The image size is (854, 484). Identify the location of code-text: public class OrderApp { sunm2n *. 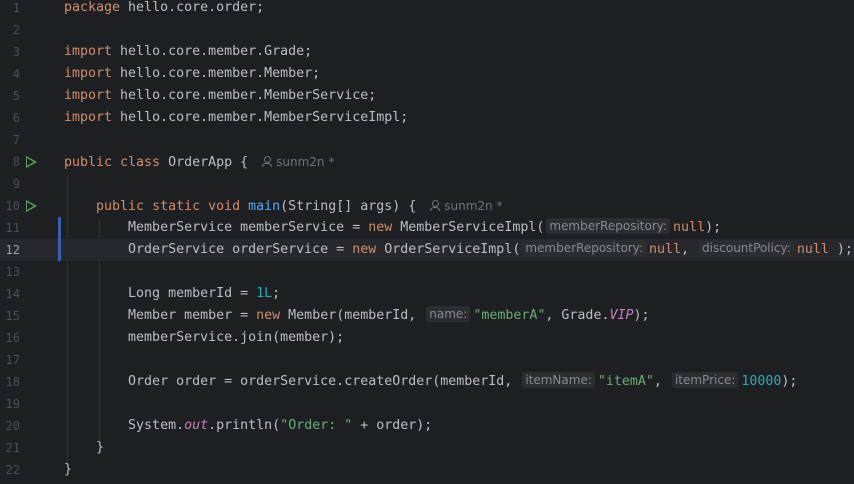
(199, 162).